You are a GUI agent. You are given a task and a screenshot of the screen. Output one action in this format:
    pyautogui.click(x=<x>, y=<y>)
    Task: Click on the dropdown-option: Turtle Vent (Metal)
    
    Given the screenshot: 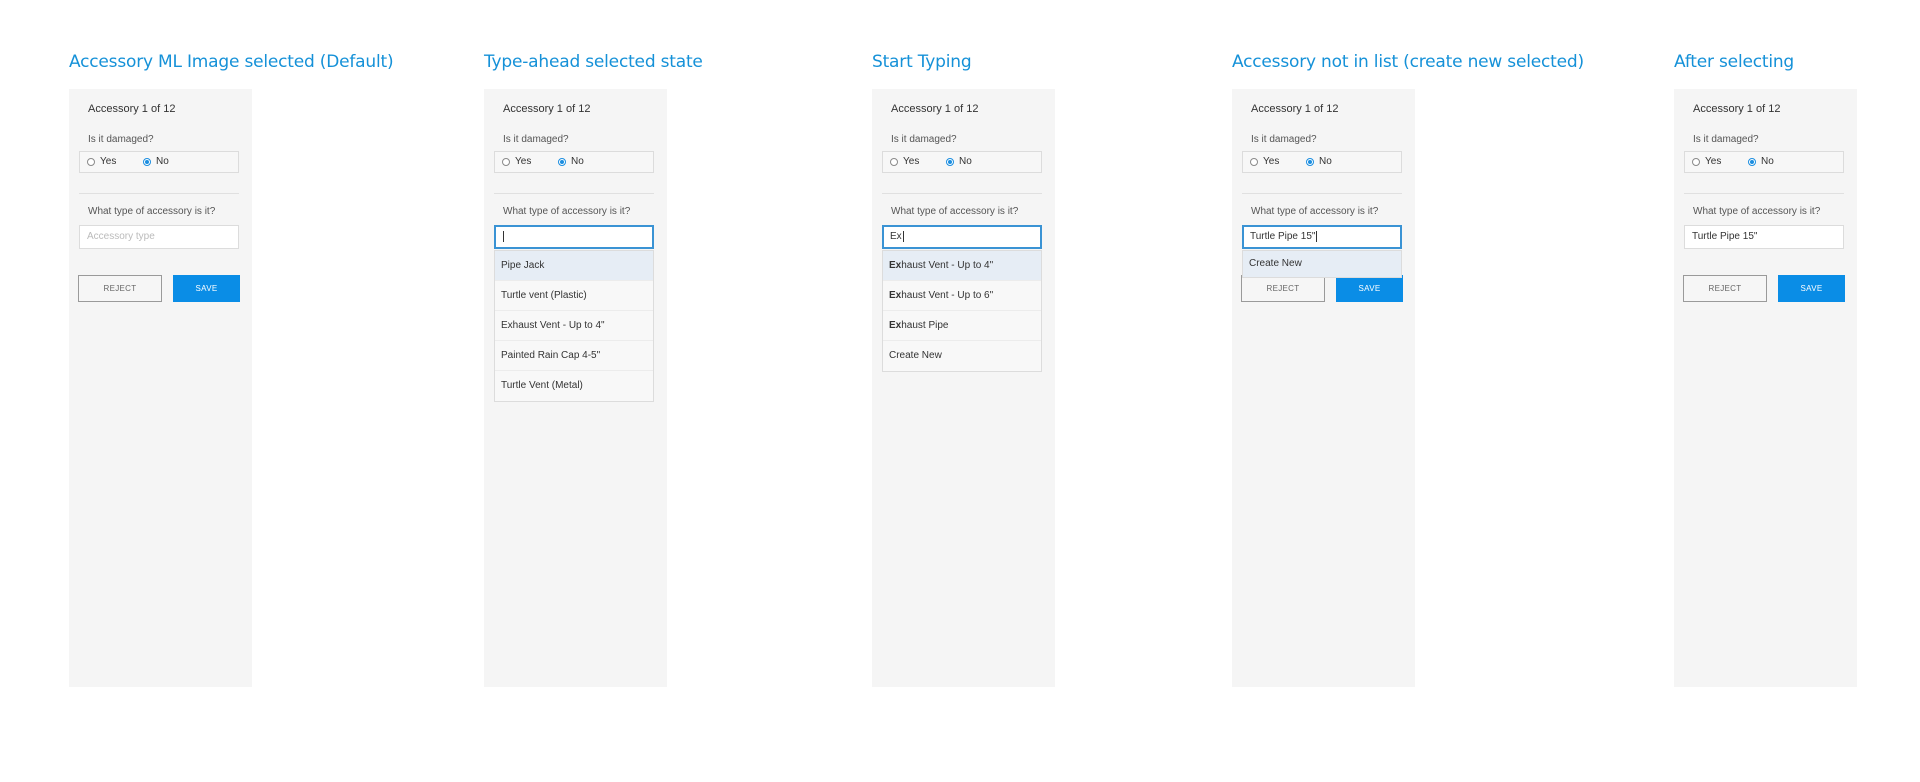 What is the action you would take?
    pyautogui.click(x=574, y=386)
    